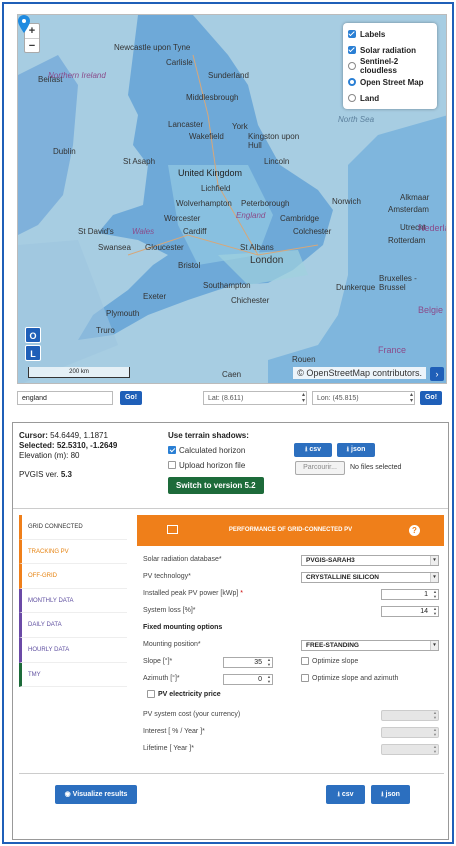  Describe the element at coordinates (248, 662) in the screenshot. I see `slope-input: 35 ▲ ▼` at that location.